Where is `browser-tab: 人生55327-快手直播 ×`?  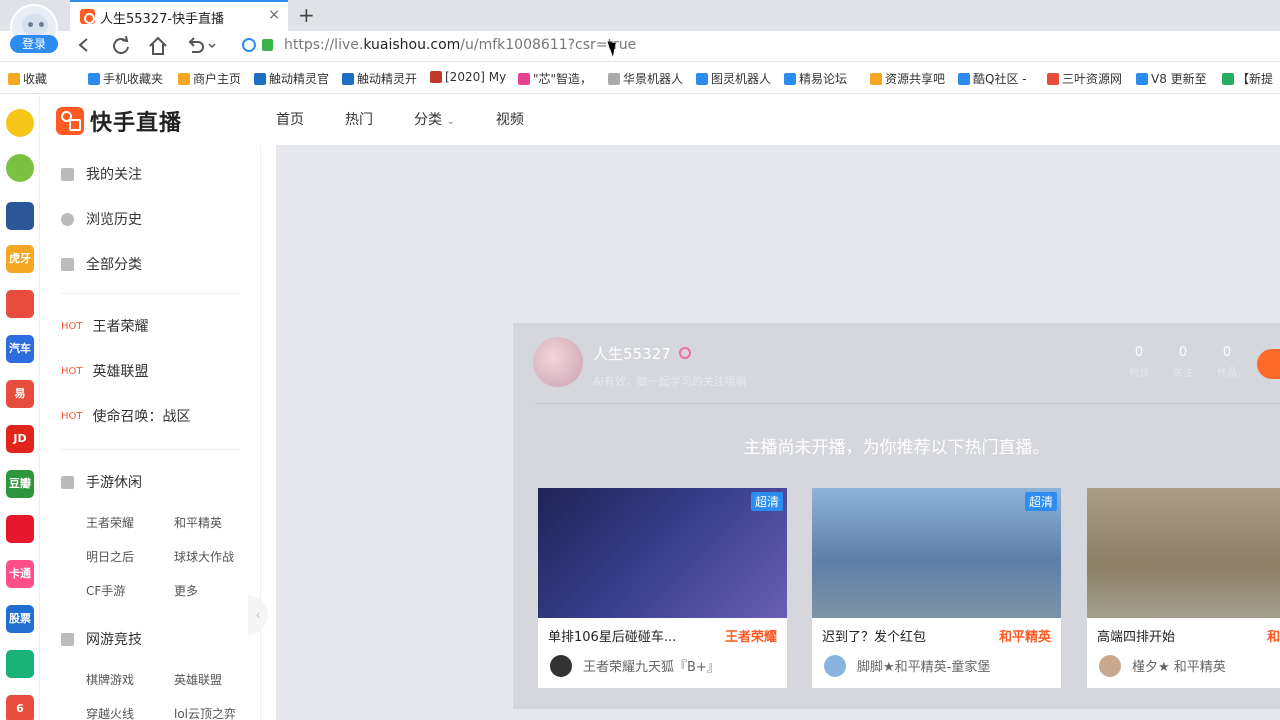
browser-tab: 人生55327-快手直播 × is located at coordinates (179, 15).